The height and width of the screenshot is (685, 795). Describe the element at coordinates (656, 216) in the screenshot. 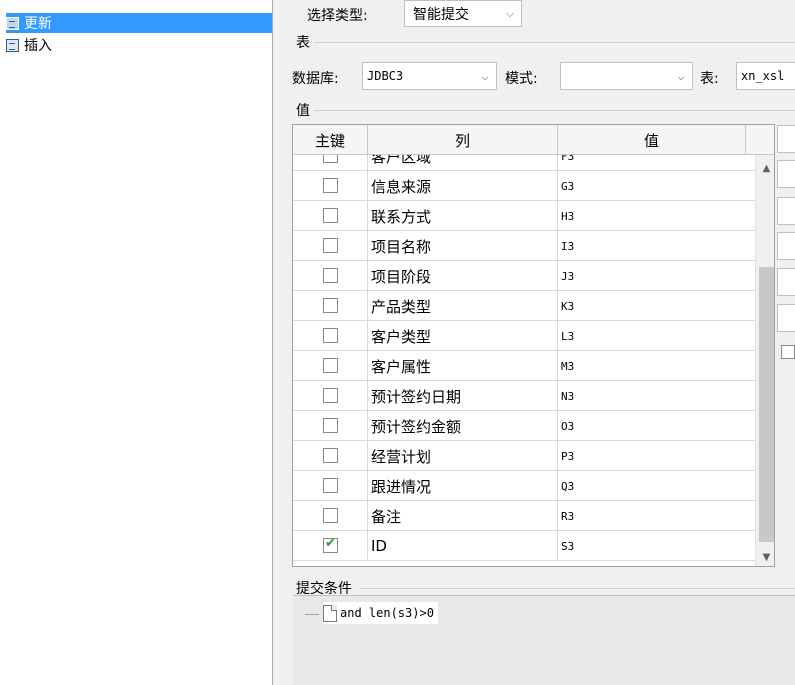

I see `value-cell: H3` at that location.